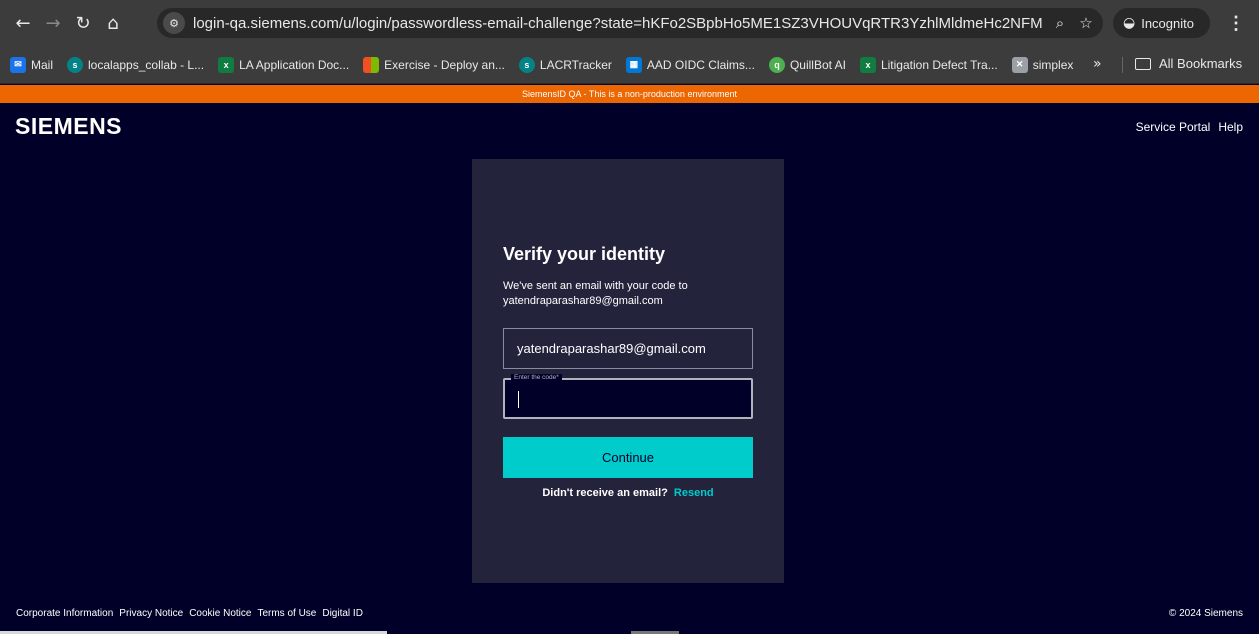 Image resolution: width=1259 pixels, height=634 pixels. I want to click on bookmark-item: ✕ simplex, so click(1042, 64).